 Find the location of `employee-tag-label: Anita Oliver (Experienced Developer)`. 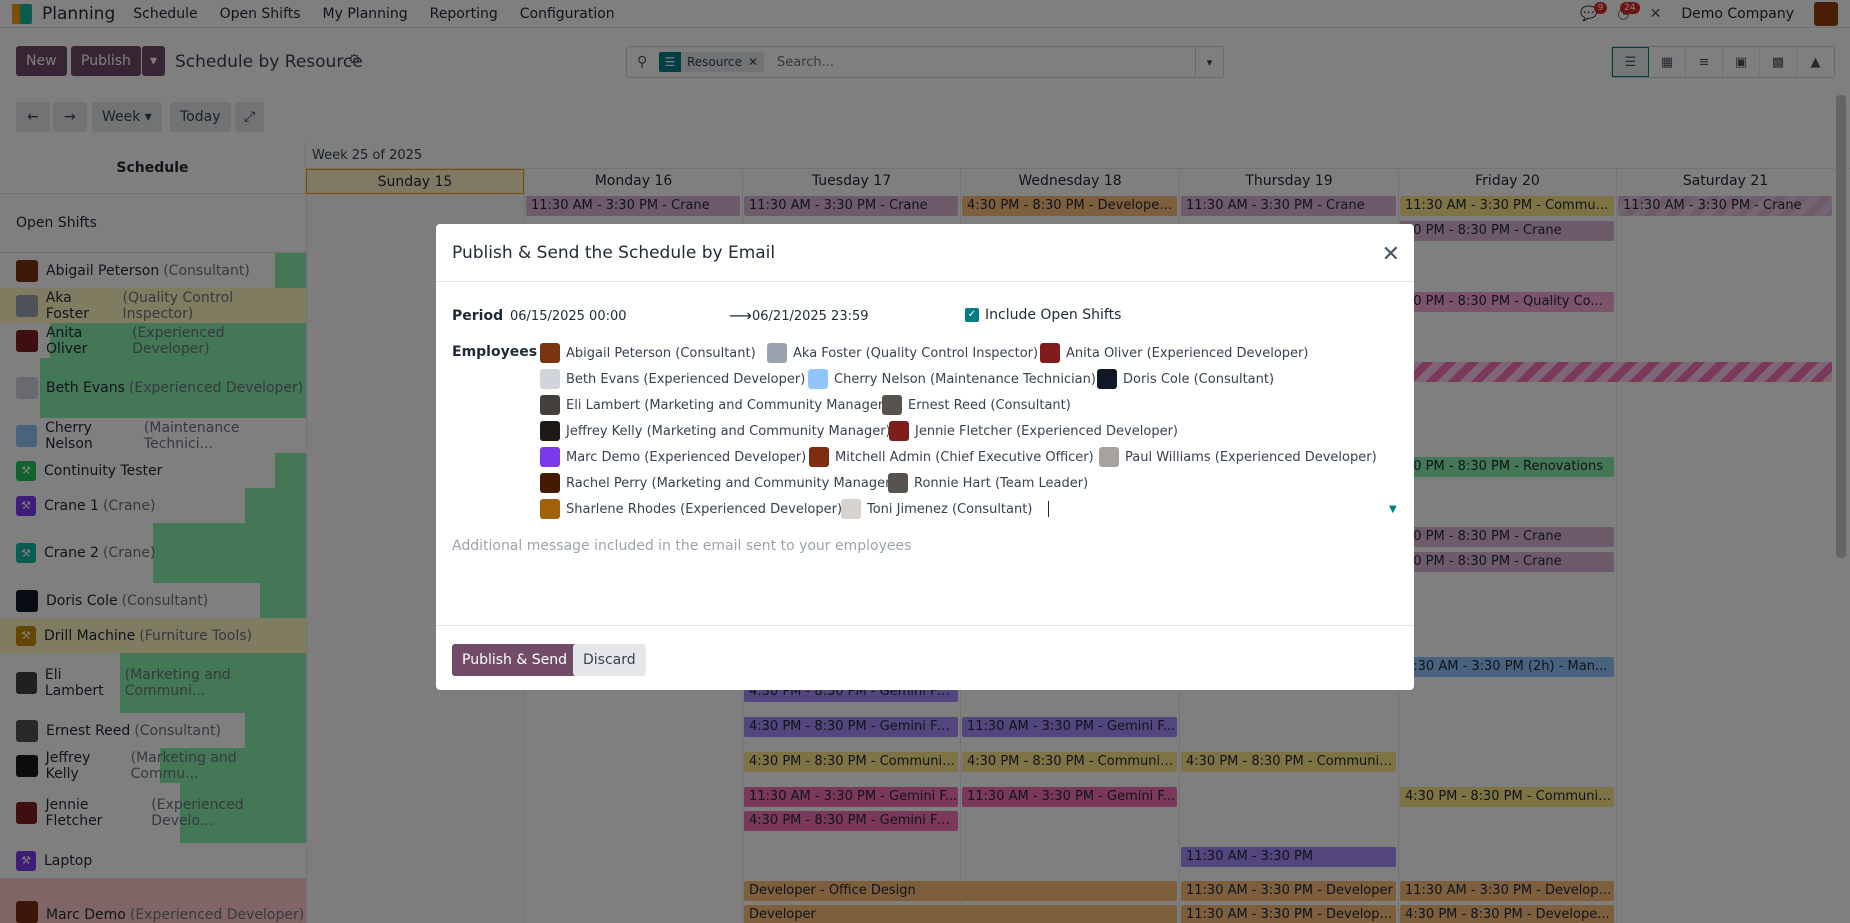

employee-tag-label: Anita Oliver (Experienced Developer) is located at coordinates (1187, 353).